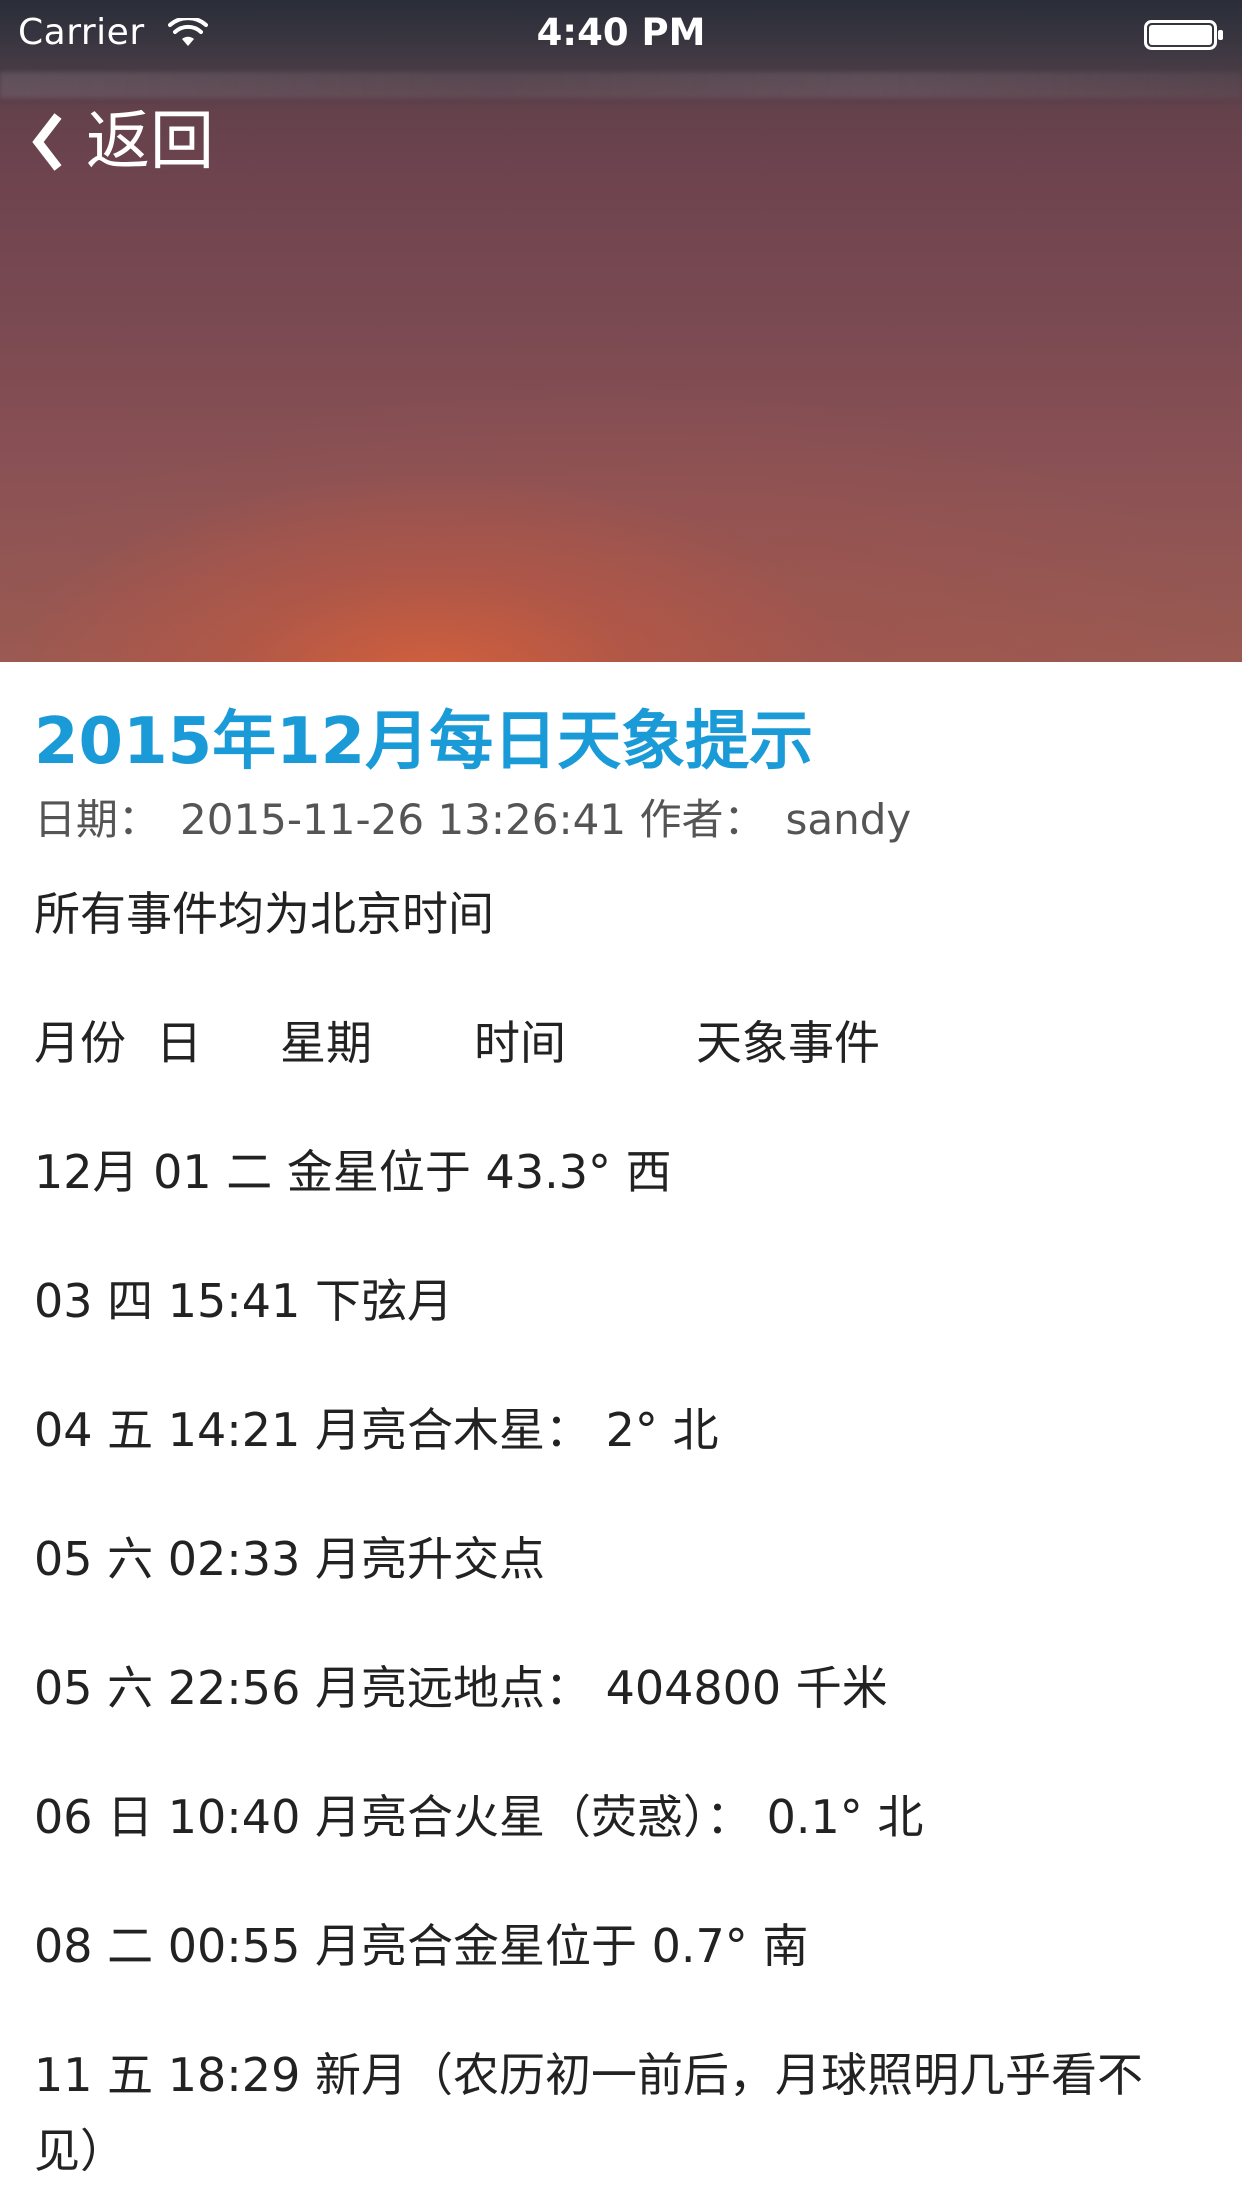 The width and height of the screenshot is (1242, 2208). Describe the element at coordinates (588, 2113) in the screenshot. I see `event-line: 11 五 18:29 新月（农历初一前后，月球照明几乎看不见）` at that location.